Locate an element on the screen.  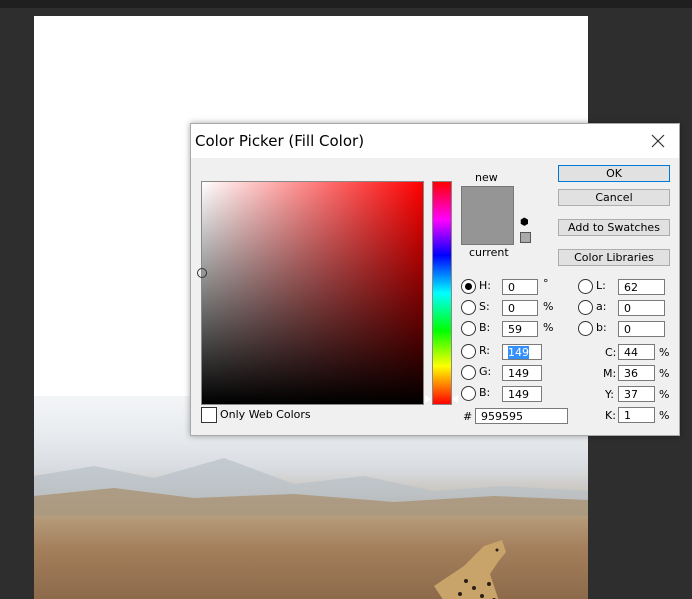
cheetah-image is located at coordinates (470, 569).